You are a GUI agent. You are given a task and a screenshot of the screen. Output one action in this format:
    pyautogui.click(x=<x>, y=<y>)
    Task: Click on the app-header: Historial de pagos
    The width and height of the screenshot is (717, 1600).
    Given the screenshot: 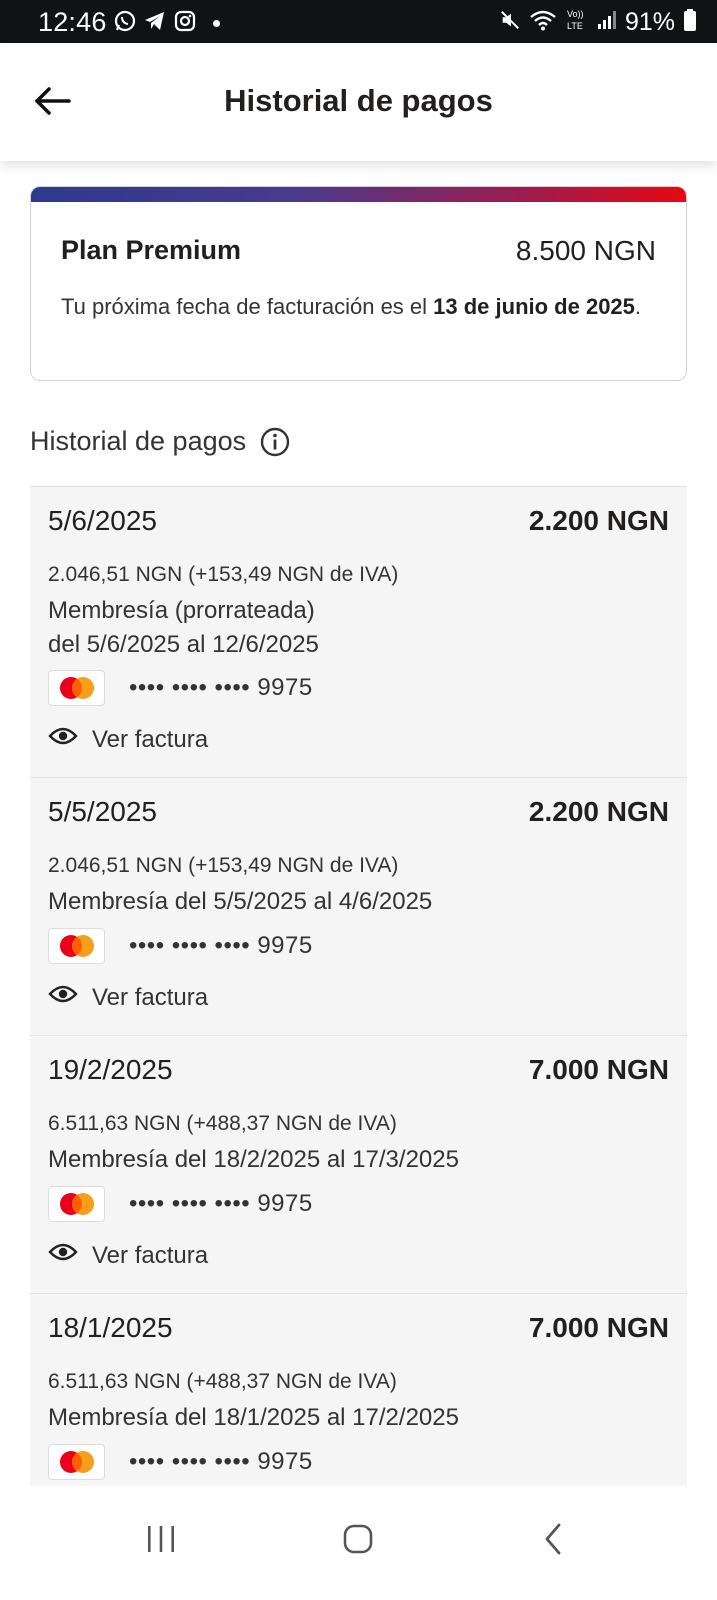 What is the action you would take?
    pyautogui.click(x=358, y=102)
    